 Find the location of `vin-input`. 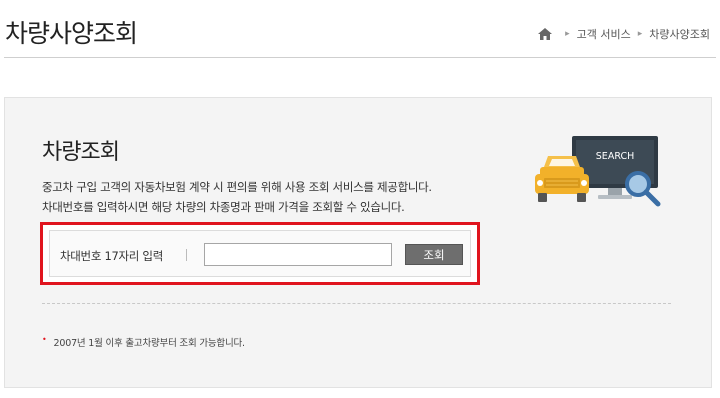

vin-input is located at coordinates (298, 254).